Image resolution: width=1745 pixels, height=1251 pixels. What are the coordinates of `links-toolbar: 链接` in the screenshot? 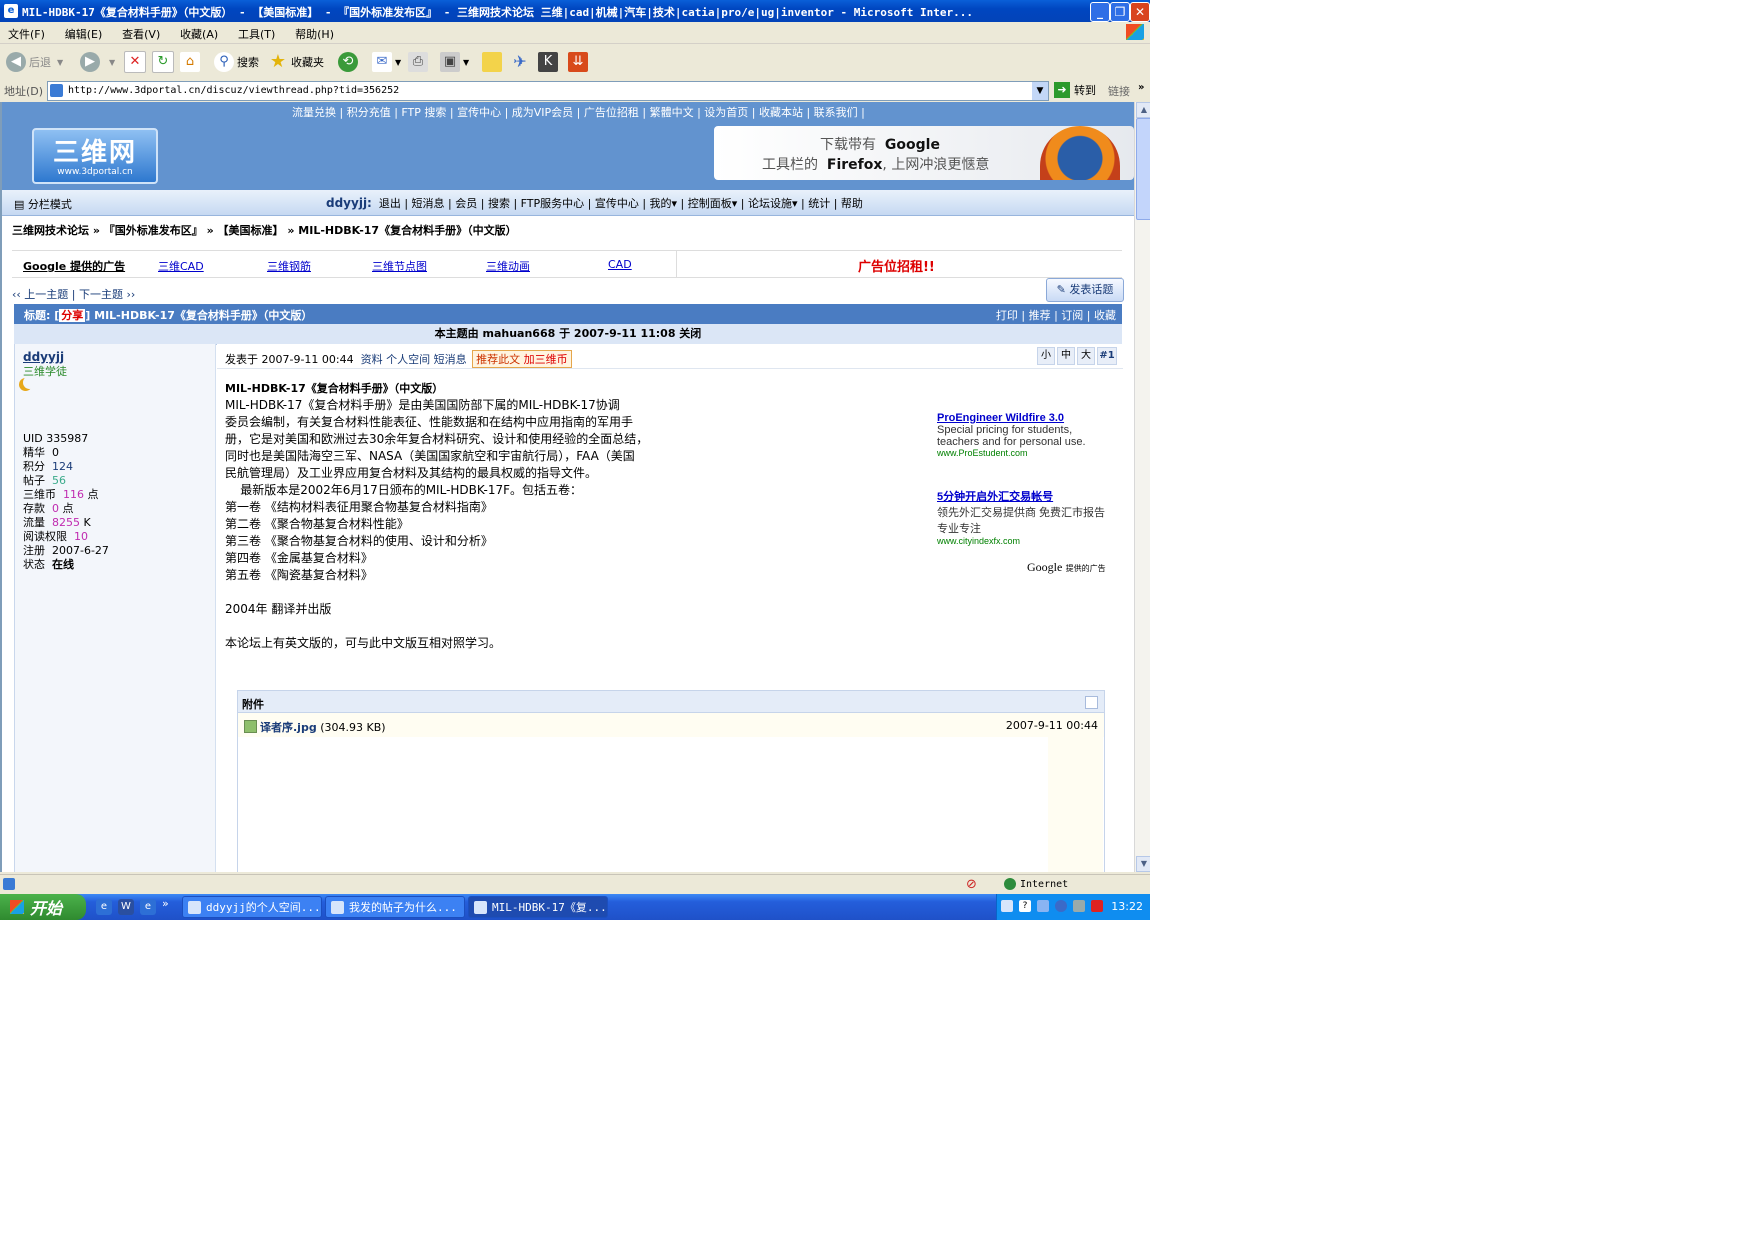 It's located at (1119, 91).